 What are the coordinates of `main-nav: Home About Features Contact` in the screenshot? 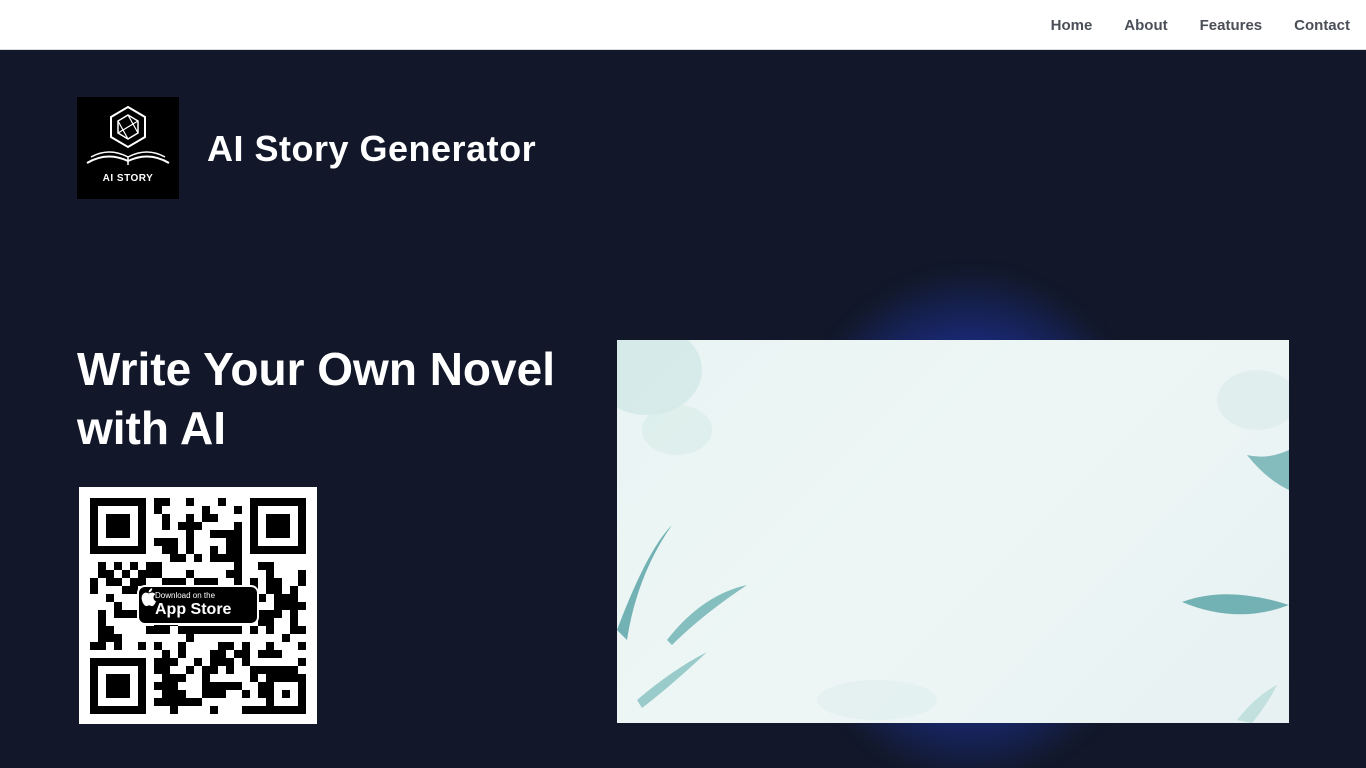 It's located at (1200, 25).